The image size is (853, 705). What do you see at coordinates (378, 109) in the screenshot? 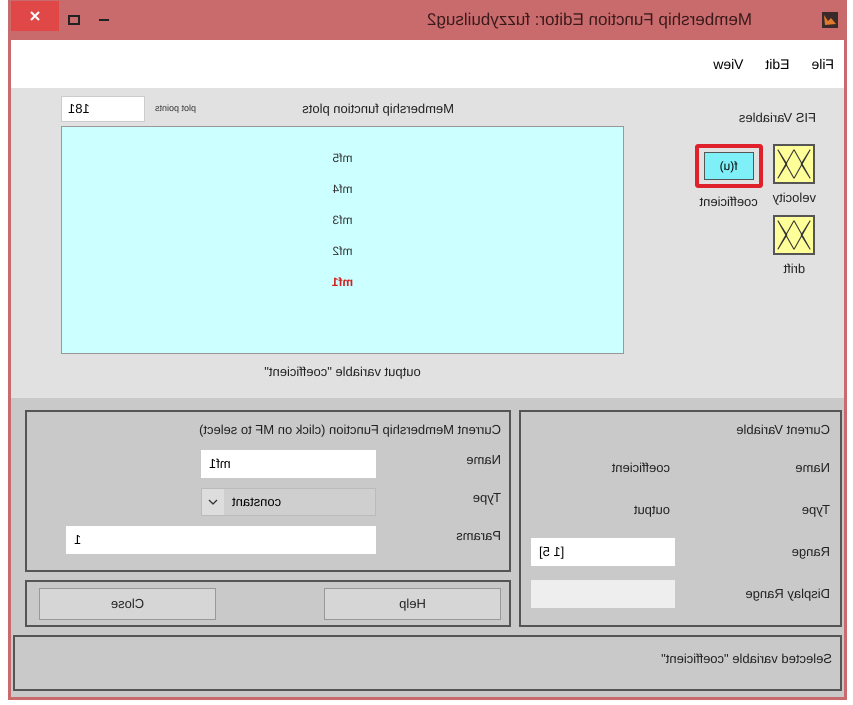
I see `plot-title: Membership function plots` at bounding box center [378, 109].